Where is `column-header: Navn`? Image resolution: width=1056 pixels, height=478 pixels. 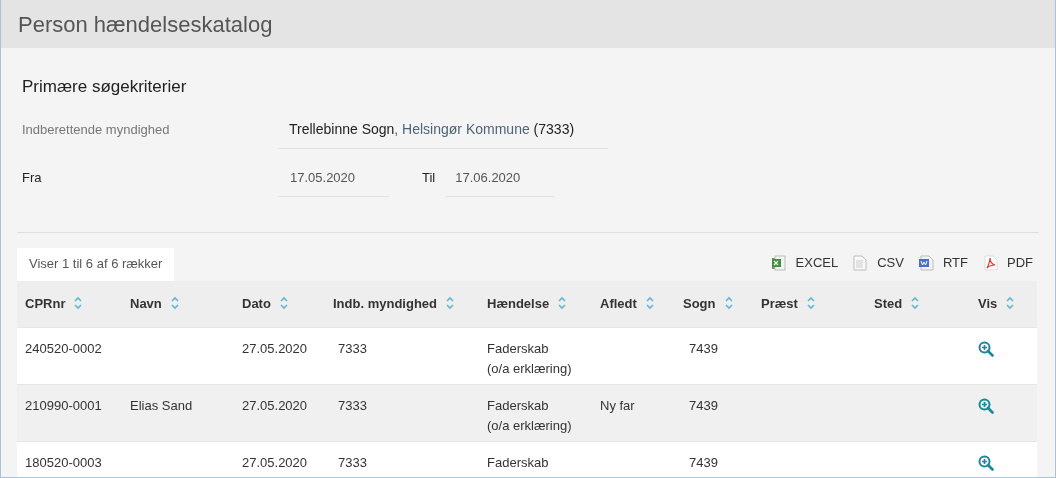 column-header: Navn is located at coordinates (146, 303).